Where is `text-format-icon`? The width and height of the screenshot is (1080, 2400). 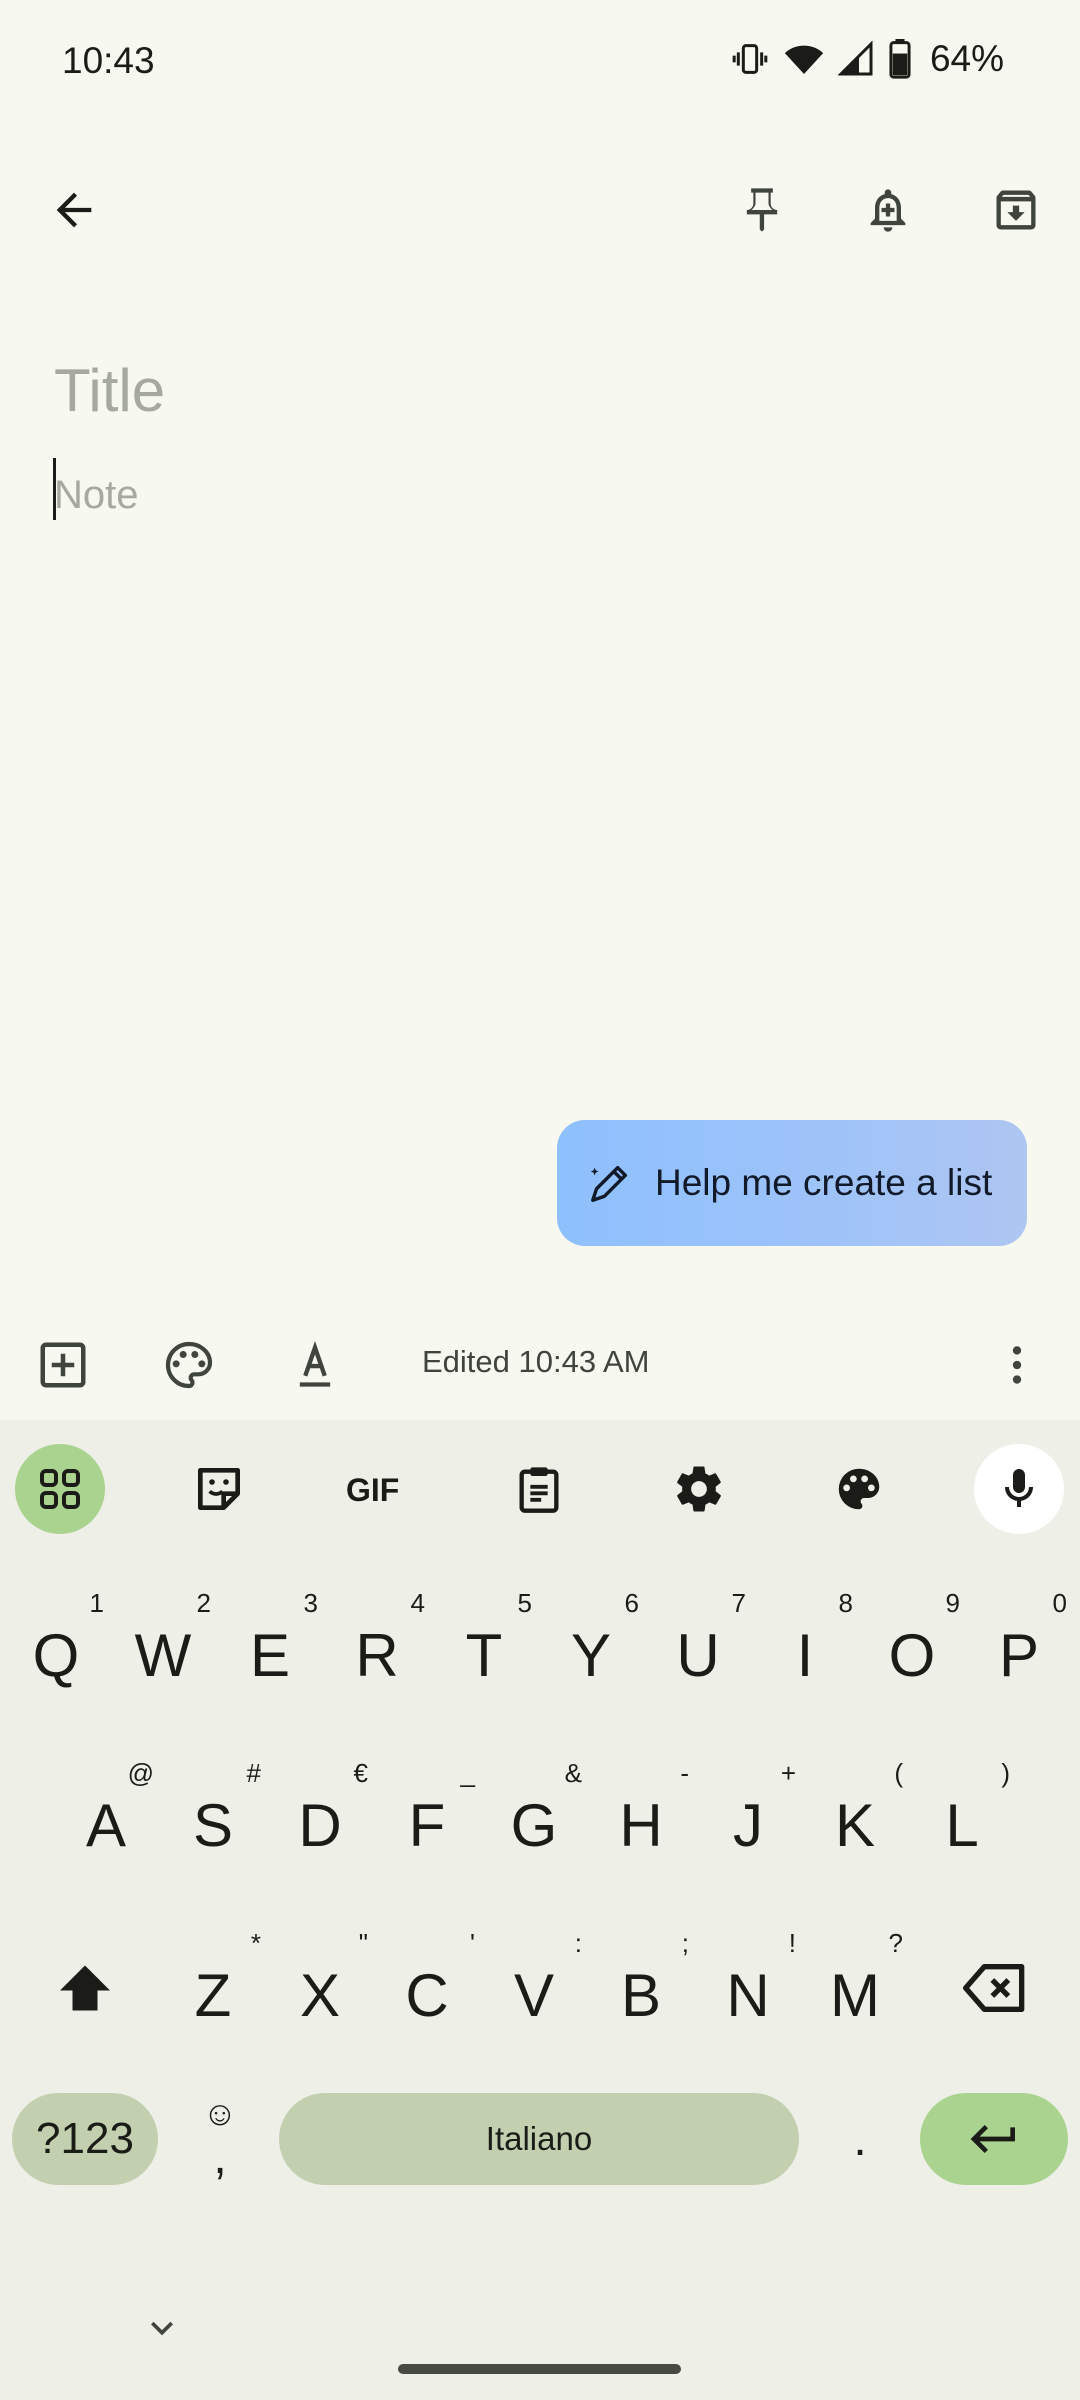 text-format-icon is located at coordinates (315, 1364).